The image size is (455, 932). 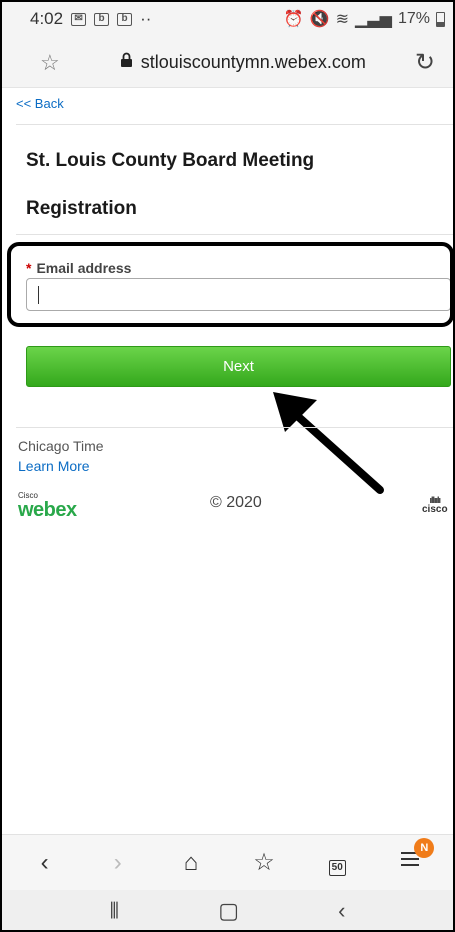 I want to click on menu-button: N, so click(x=411, y=857).